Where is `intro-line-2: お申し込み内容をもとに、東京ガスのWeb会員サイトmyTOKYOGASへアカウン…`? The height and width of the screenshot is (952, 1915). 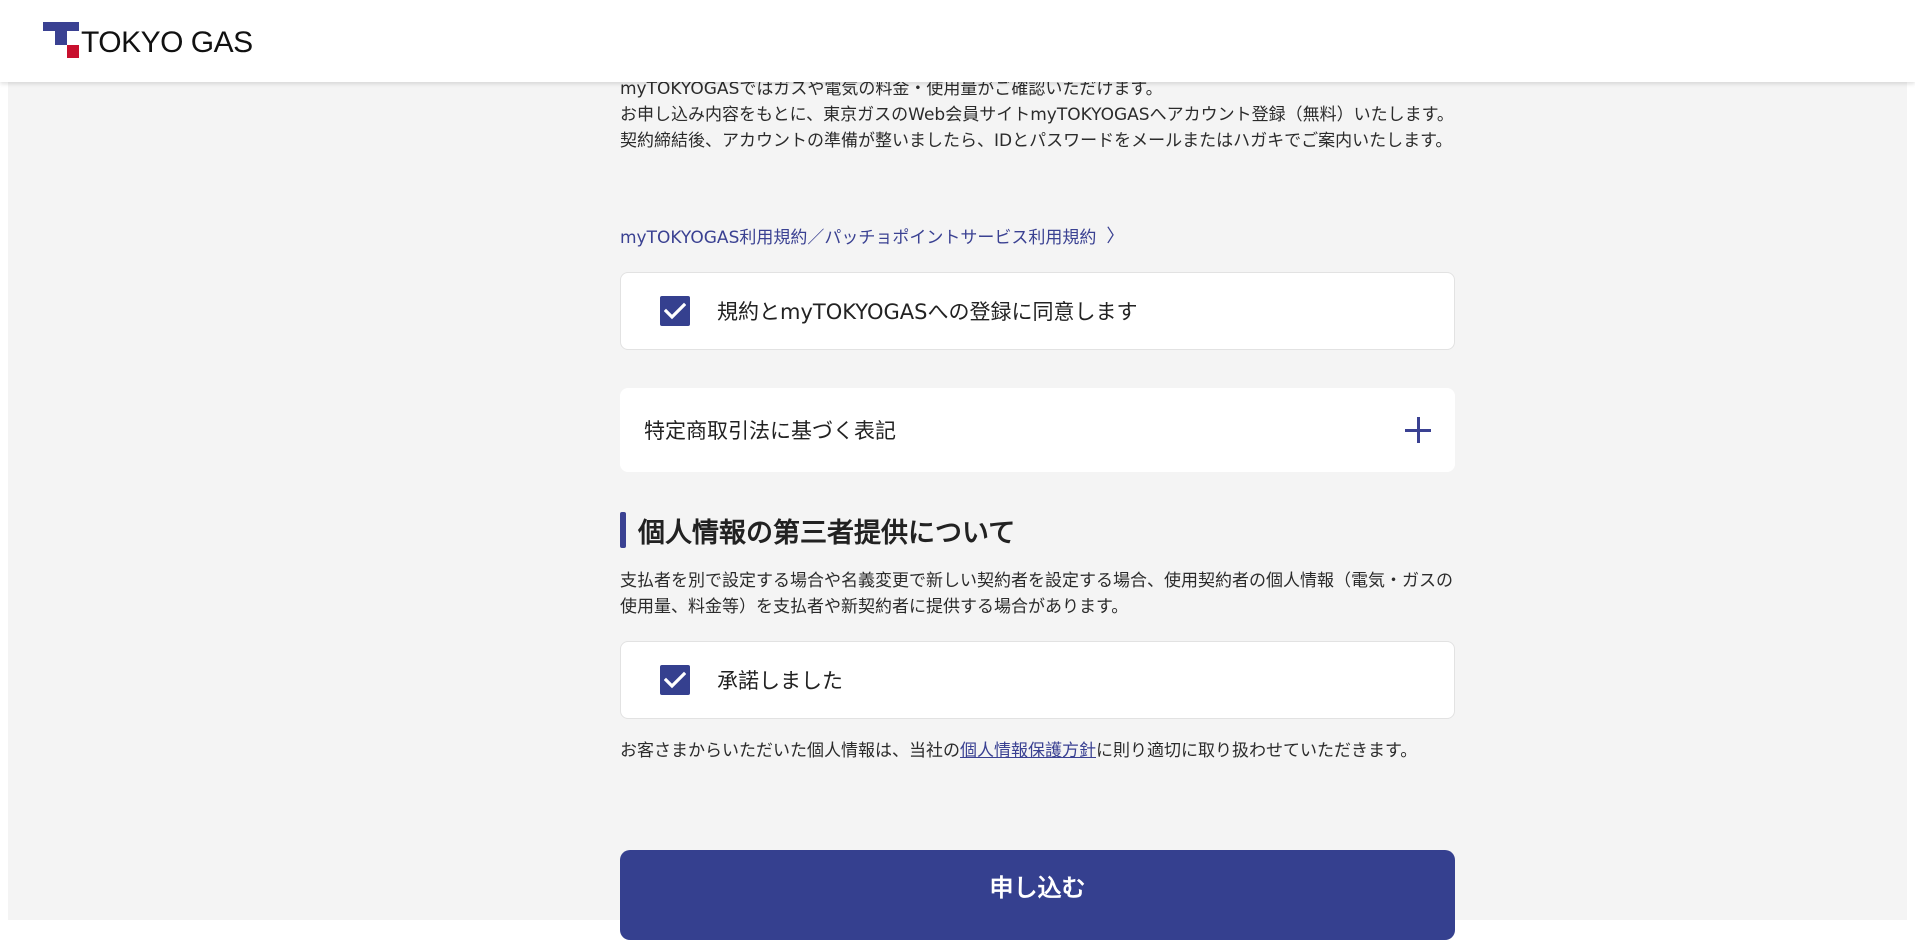 intro-line-2: お申し込み内容をもとに、東京ガスのWeb会員サイトmyTOKYOGASへアカウン… is located at coordinates (1037, 115).